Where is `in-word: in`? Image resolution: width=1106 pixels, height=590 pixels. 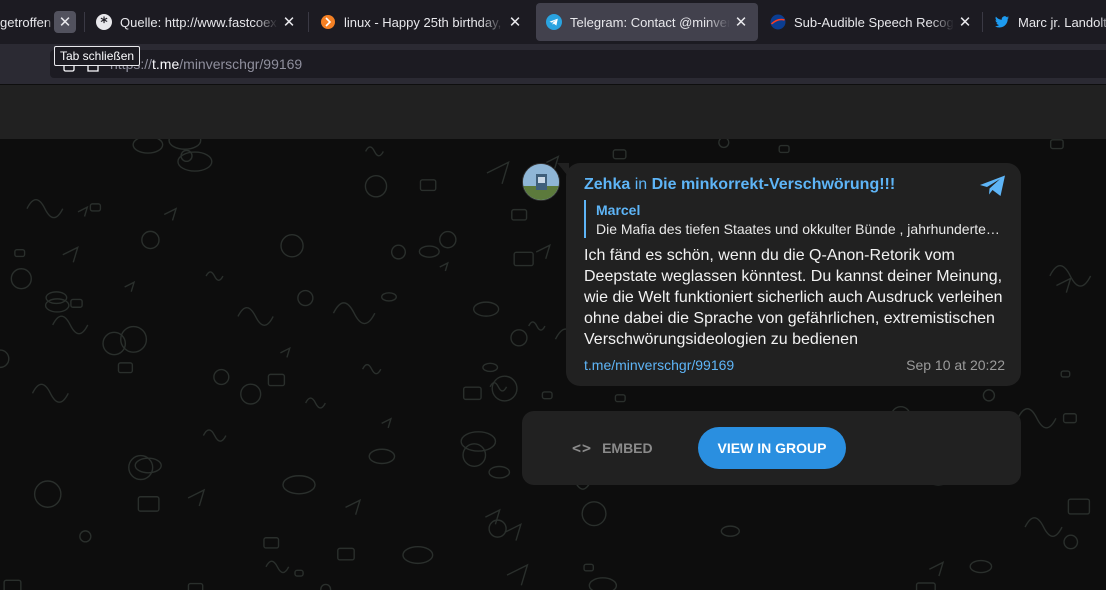
in-word: in is located at coordinates (641, 184).